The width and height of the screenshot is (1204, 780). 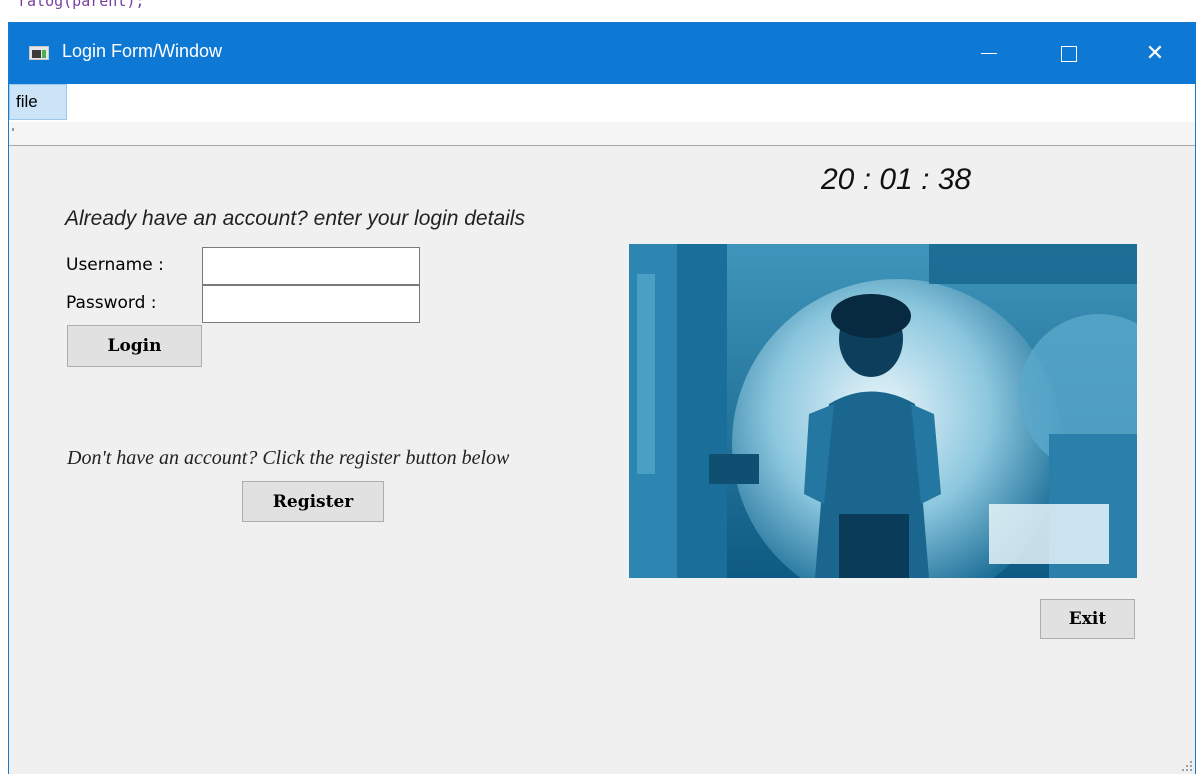 What do you see at coordinates (1087, 619) in the screenshot?
I see `exit-button: Exit` at bounding box center [1087, 619].